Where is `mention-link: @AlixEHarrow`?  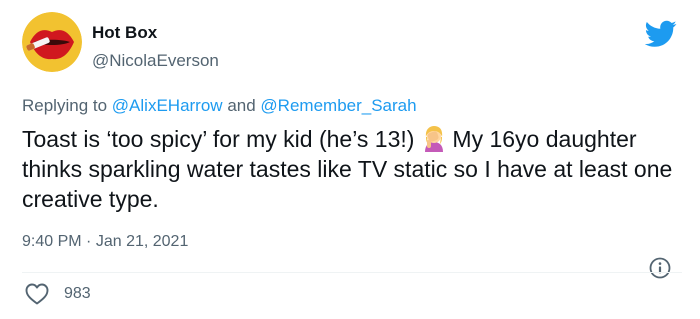 mention-link: @AlixEHarrow is located at coordinates (167, 105).